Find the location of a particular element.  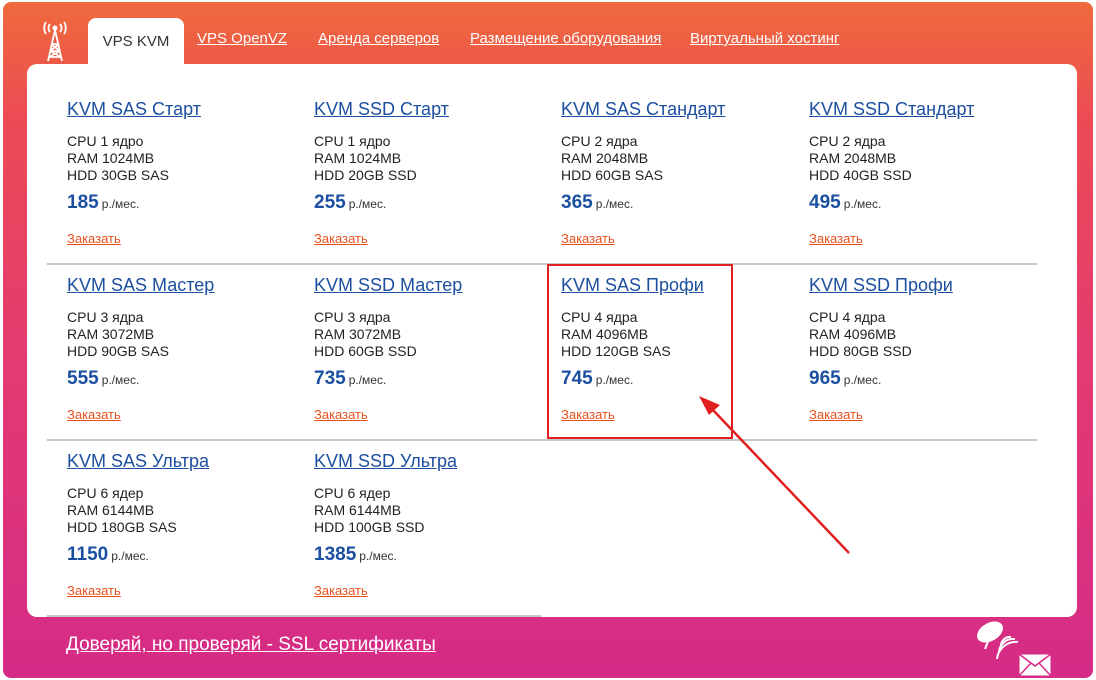

envelope-icon is located at coordinates (1035, 665).